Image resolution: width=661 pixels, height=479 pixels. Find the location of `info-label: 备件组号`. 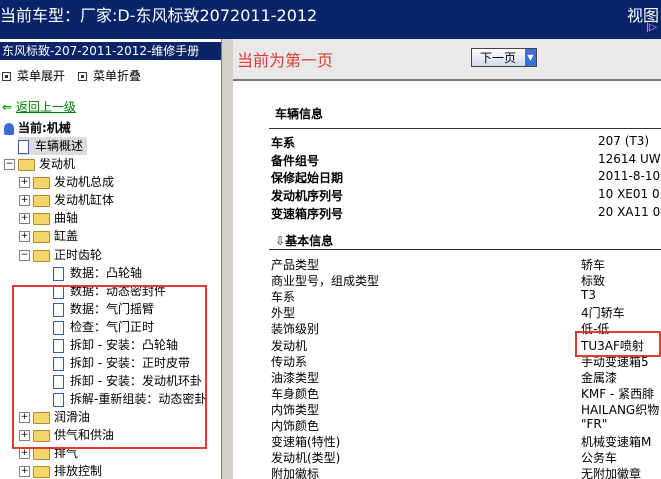

info-label: 备件组号 is located at coordinates (295, 161).